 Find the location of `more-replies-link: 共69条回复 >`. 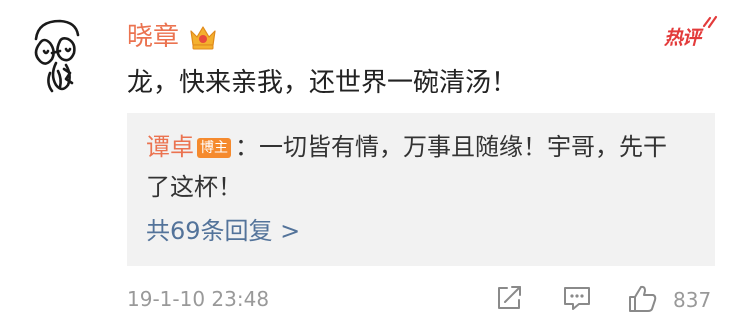

more-replies-link: 共69条回复 > is located at coordinates (223, 231).